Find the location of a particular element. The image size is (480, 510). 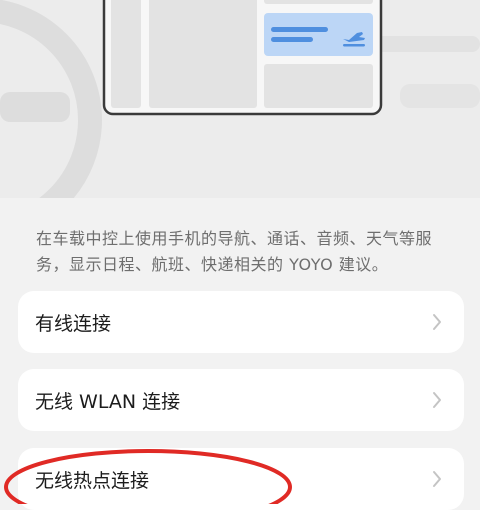

option-label: 有线连接 is located at coordinates (73, 323).